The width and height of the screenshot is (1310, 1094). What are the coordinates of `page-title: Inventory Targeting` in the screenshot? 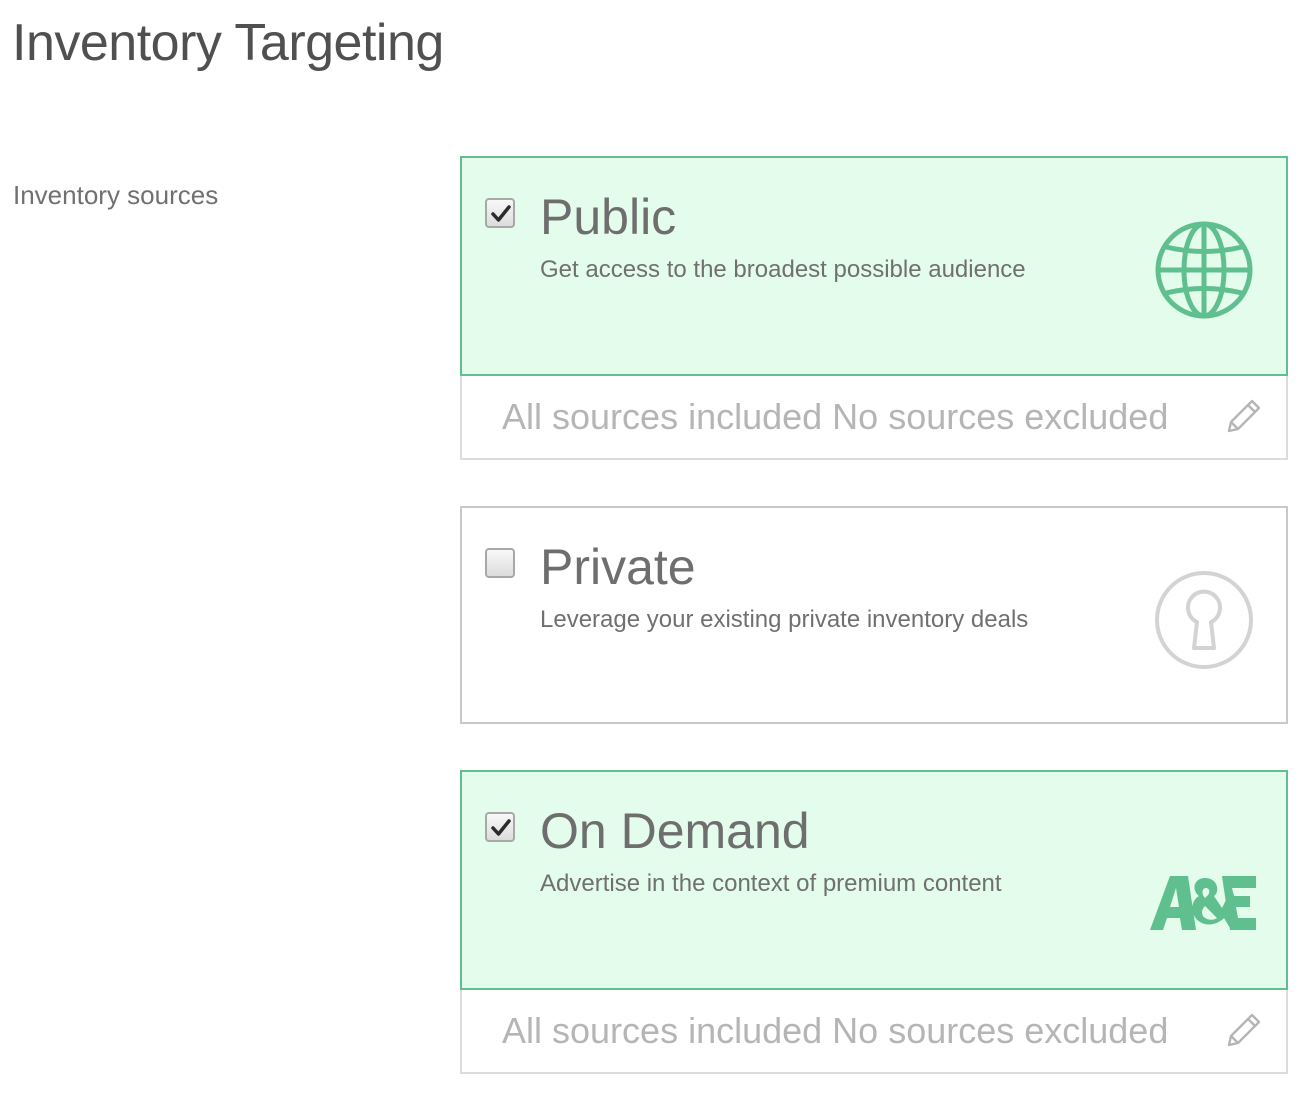 It's located at (228, 43).